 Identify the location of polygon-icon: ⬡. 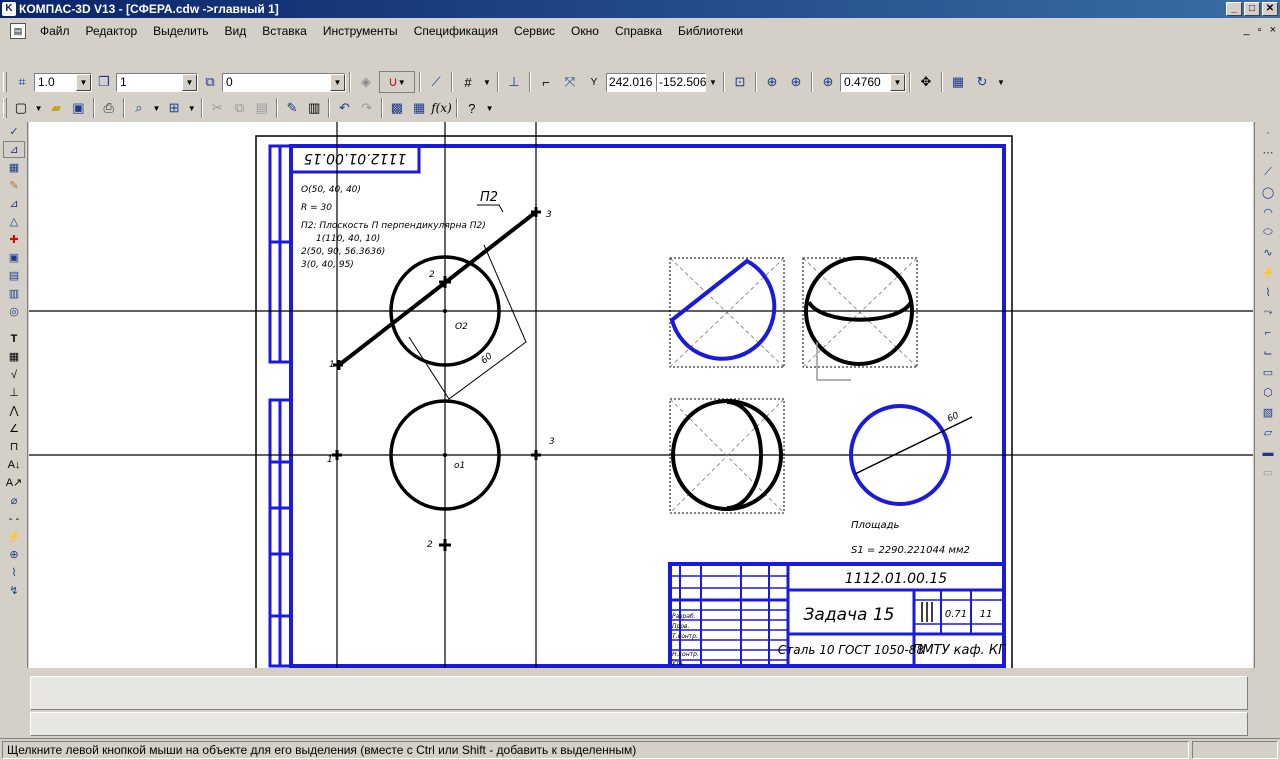
(1268, 392).